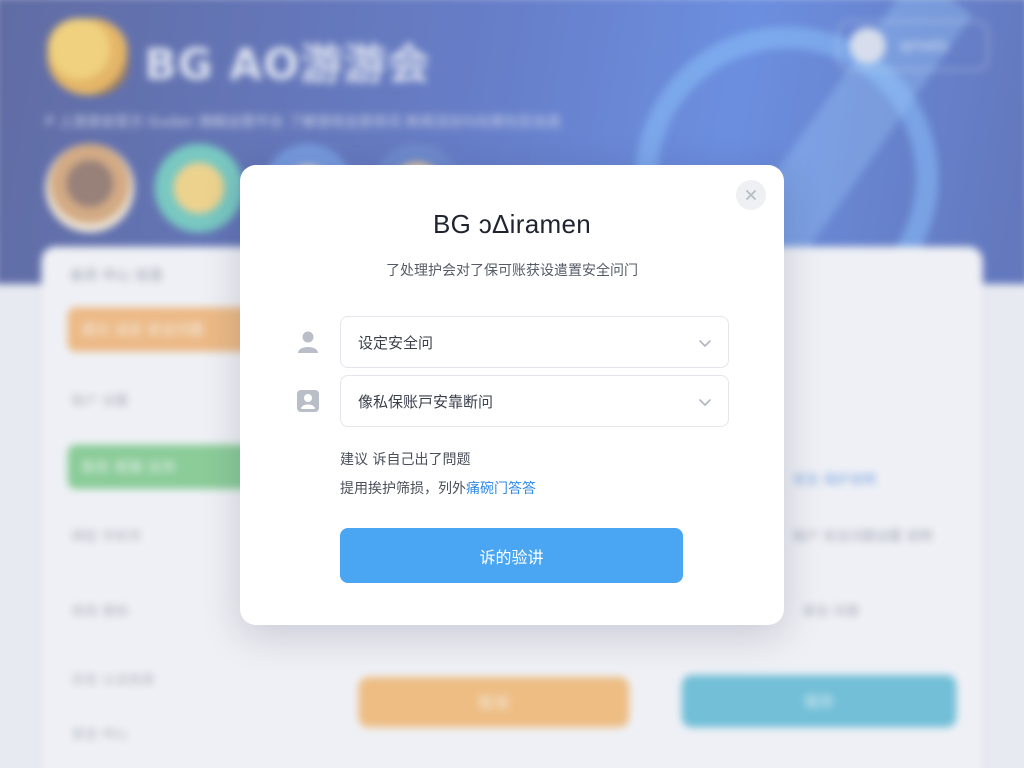 This screenshot has width=1024, height=768. Describe the element at coordinates (396, 342) in the screenshot. I see `select-value: 设定安全问` at that location.